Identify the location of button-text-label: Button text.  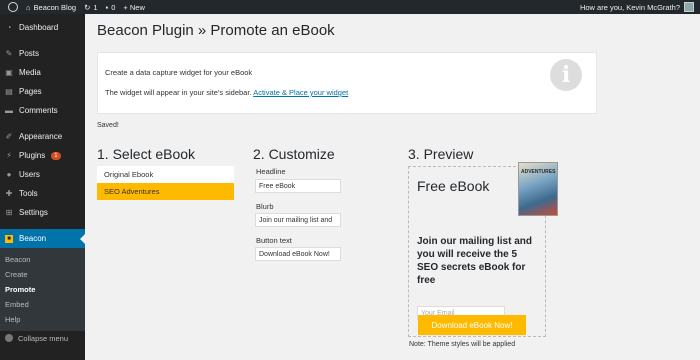
(274, 240).